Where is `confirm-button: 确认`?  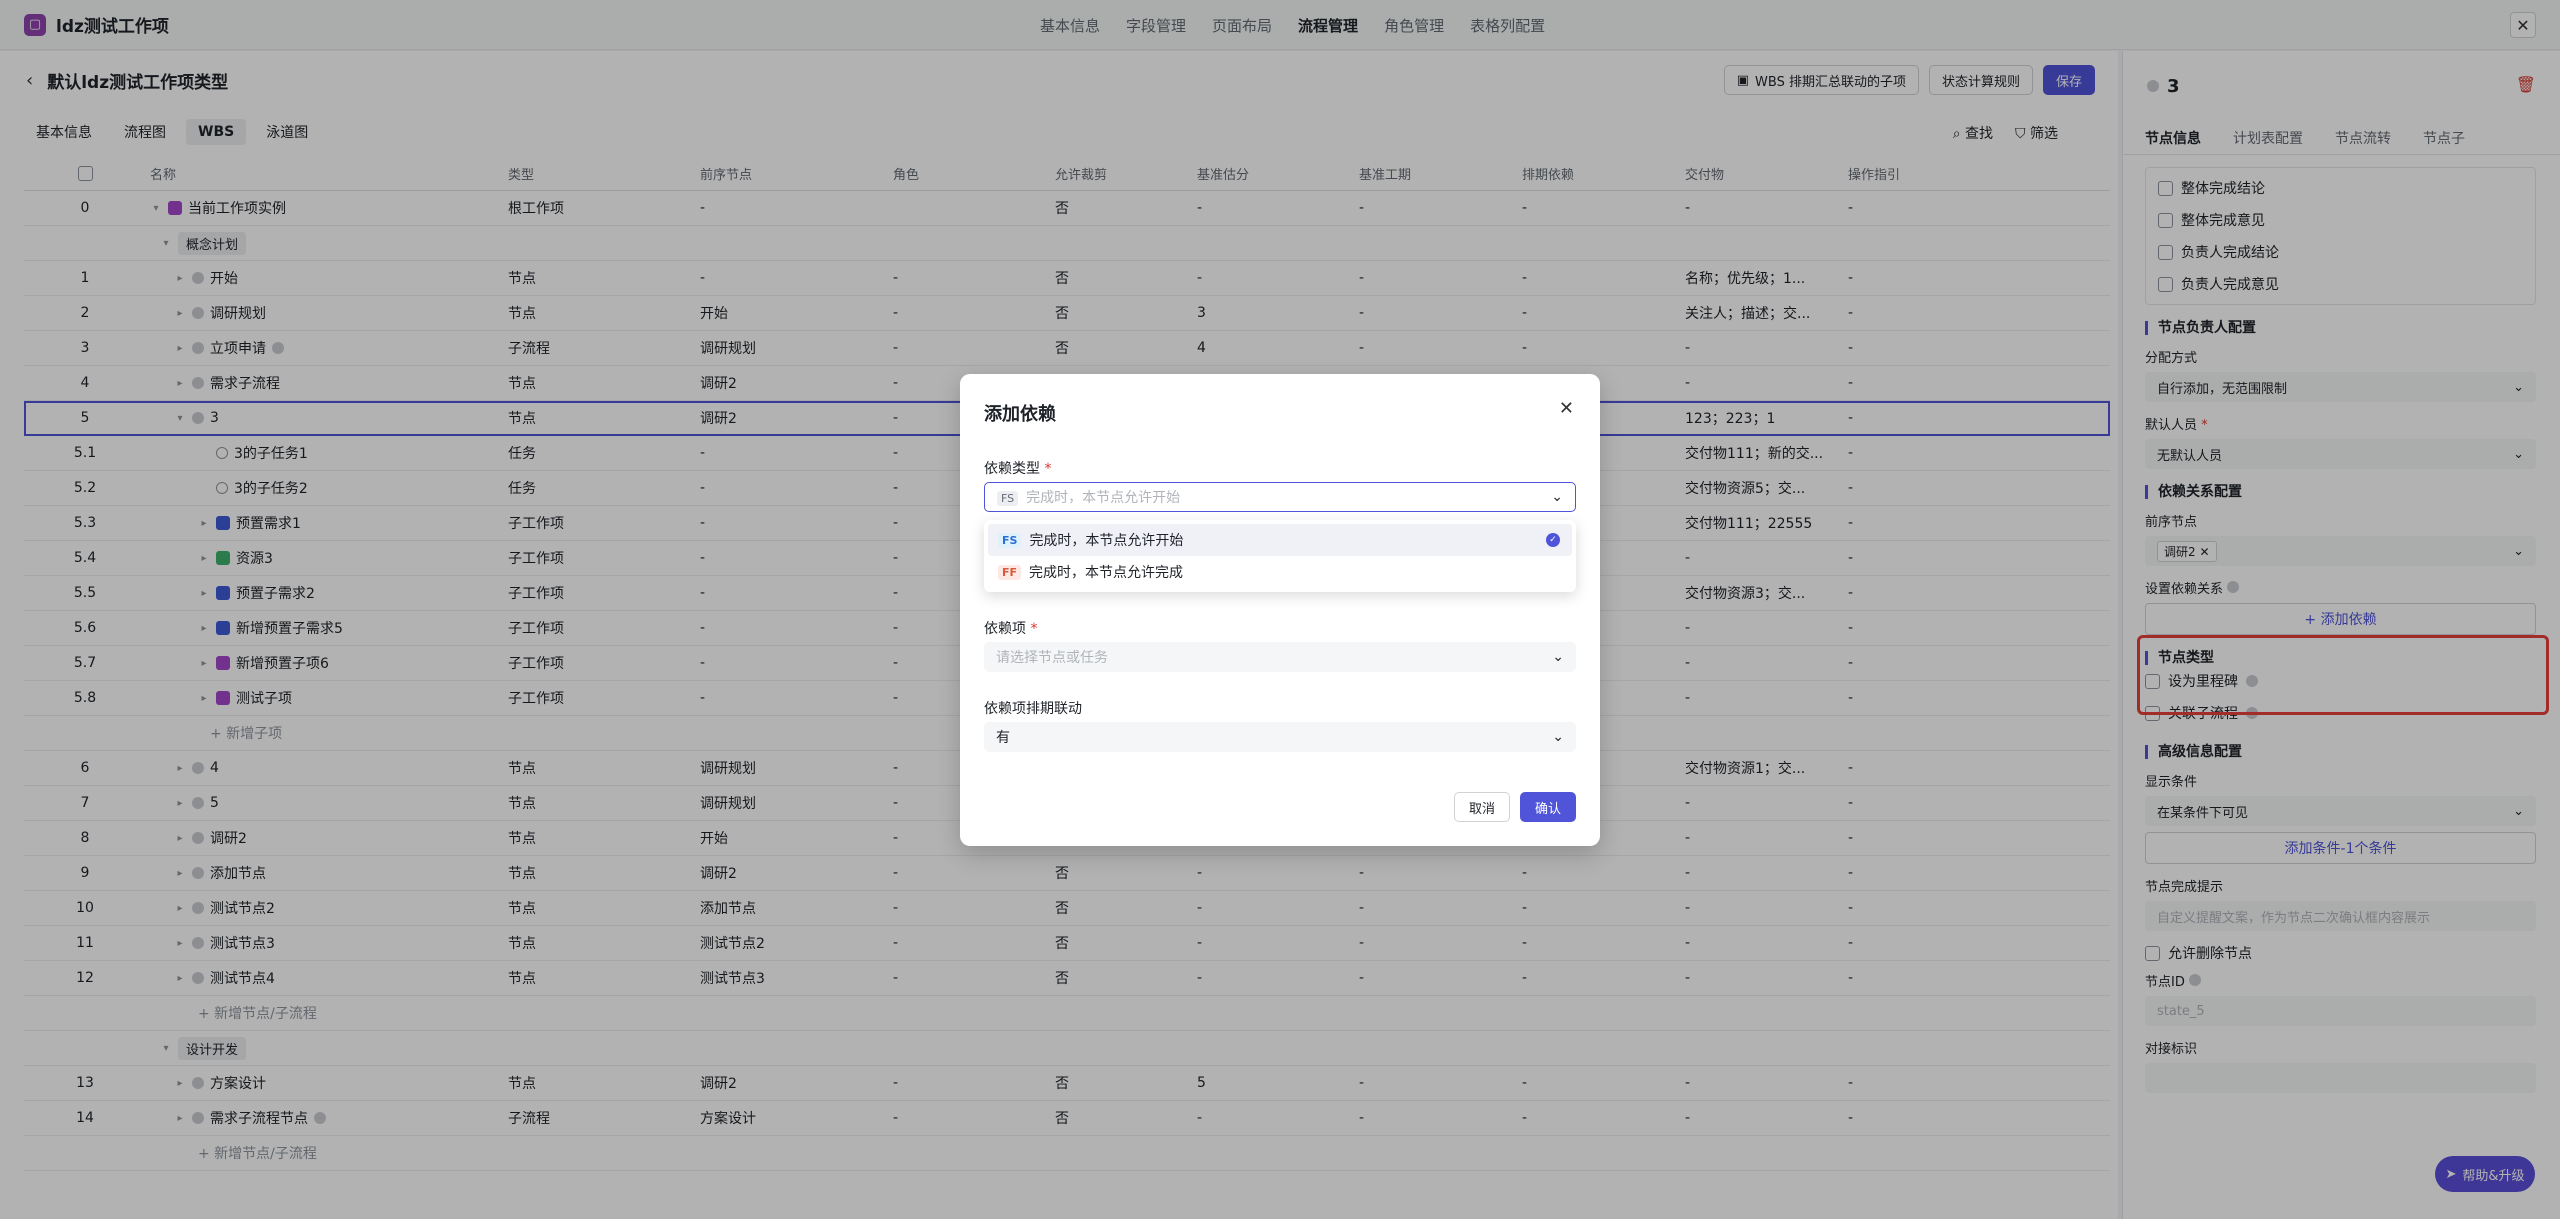
confirm-button: 确认 is located at coordinates (1547, 807).